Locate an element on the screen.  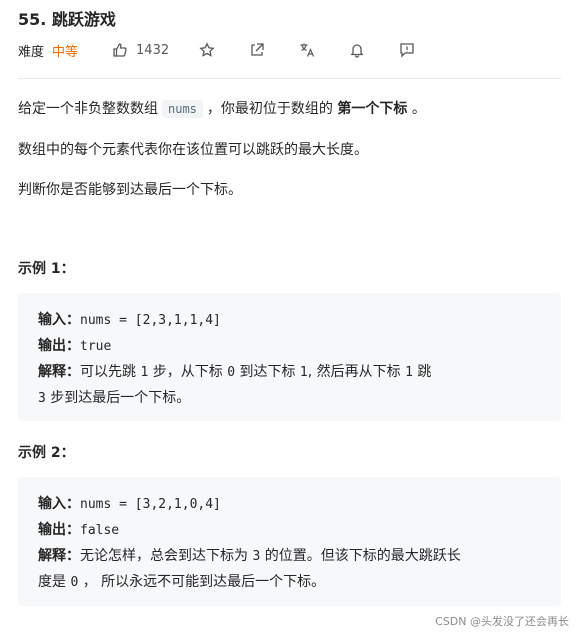
desc-text: 。 is located at coordinates (418, 109).